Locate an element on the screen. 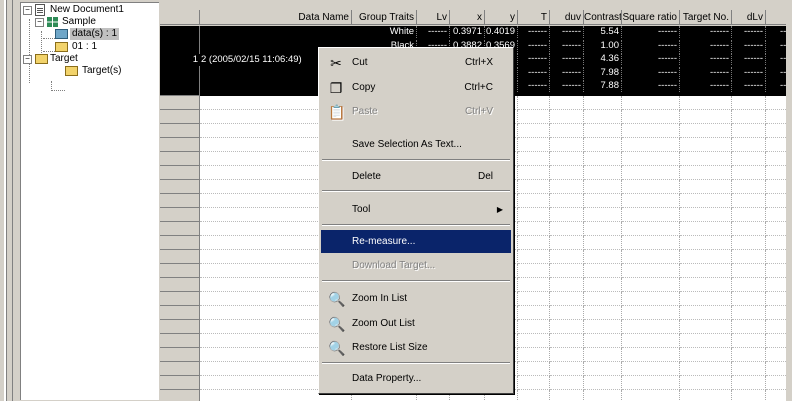 The image size is (792, 401). grid-cell-contrast: 1.00 is located at coordinates (603, 45).